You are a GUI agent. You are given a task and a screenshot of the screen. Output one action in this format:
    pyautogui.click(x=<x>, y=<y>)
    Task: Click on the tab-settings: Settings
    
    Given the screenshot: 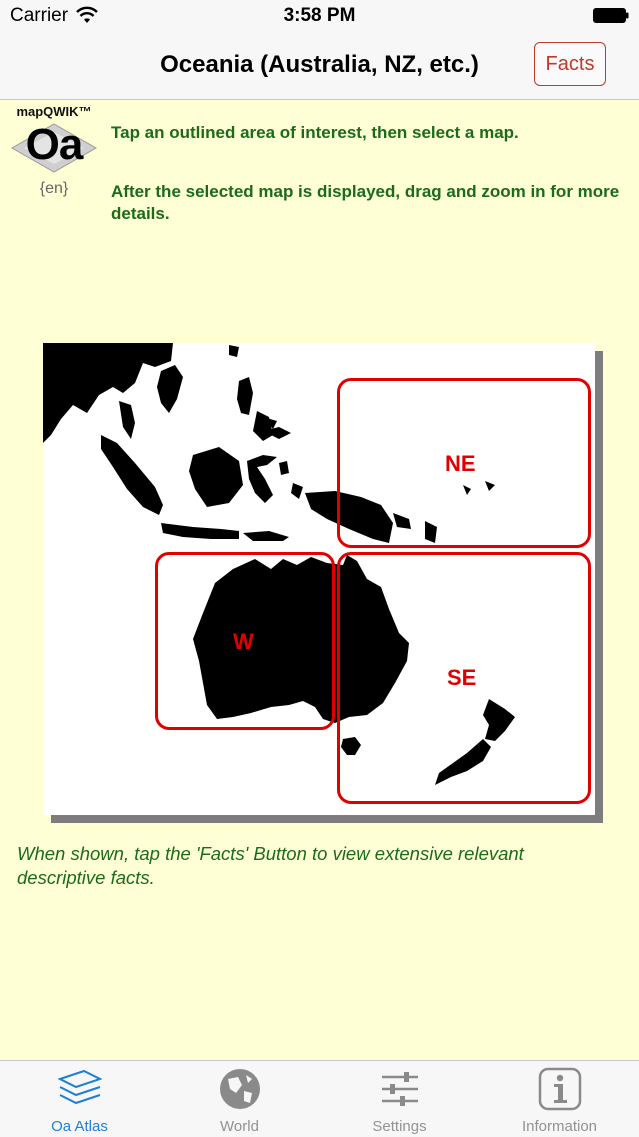 What is the action you would take?
    pyautogui.click(x=399, y=1099)
    